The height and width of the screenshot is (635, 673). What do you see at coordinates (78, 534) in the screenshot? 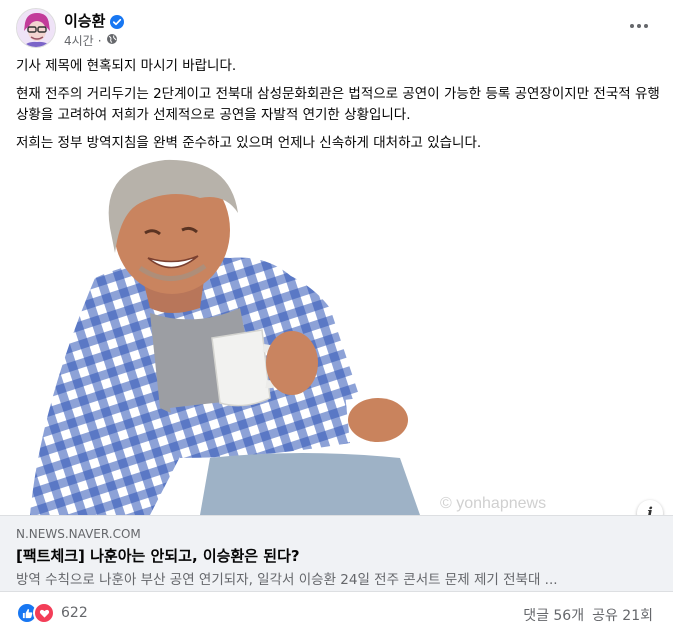
I see `link-domain: N.NEWS.NAVER.COM` at bounding box center [78, 534].